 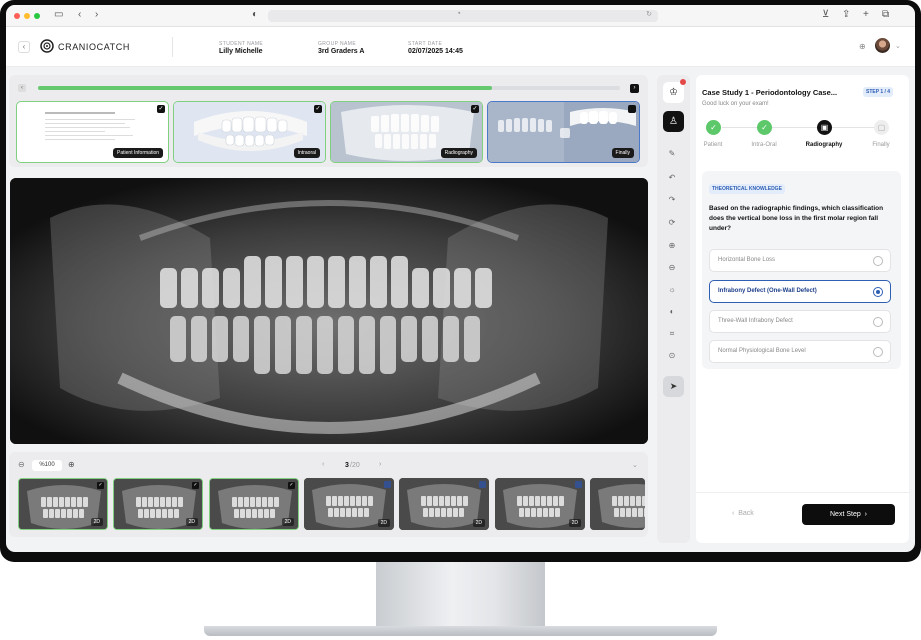 What do you see at coordinates (622, 153) in the screenshot?
I see `thumb-label: Finally` at bounding box center [622, 153].